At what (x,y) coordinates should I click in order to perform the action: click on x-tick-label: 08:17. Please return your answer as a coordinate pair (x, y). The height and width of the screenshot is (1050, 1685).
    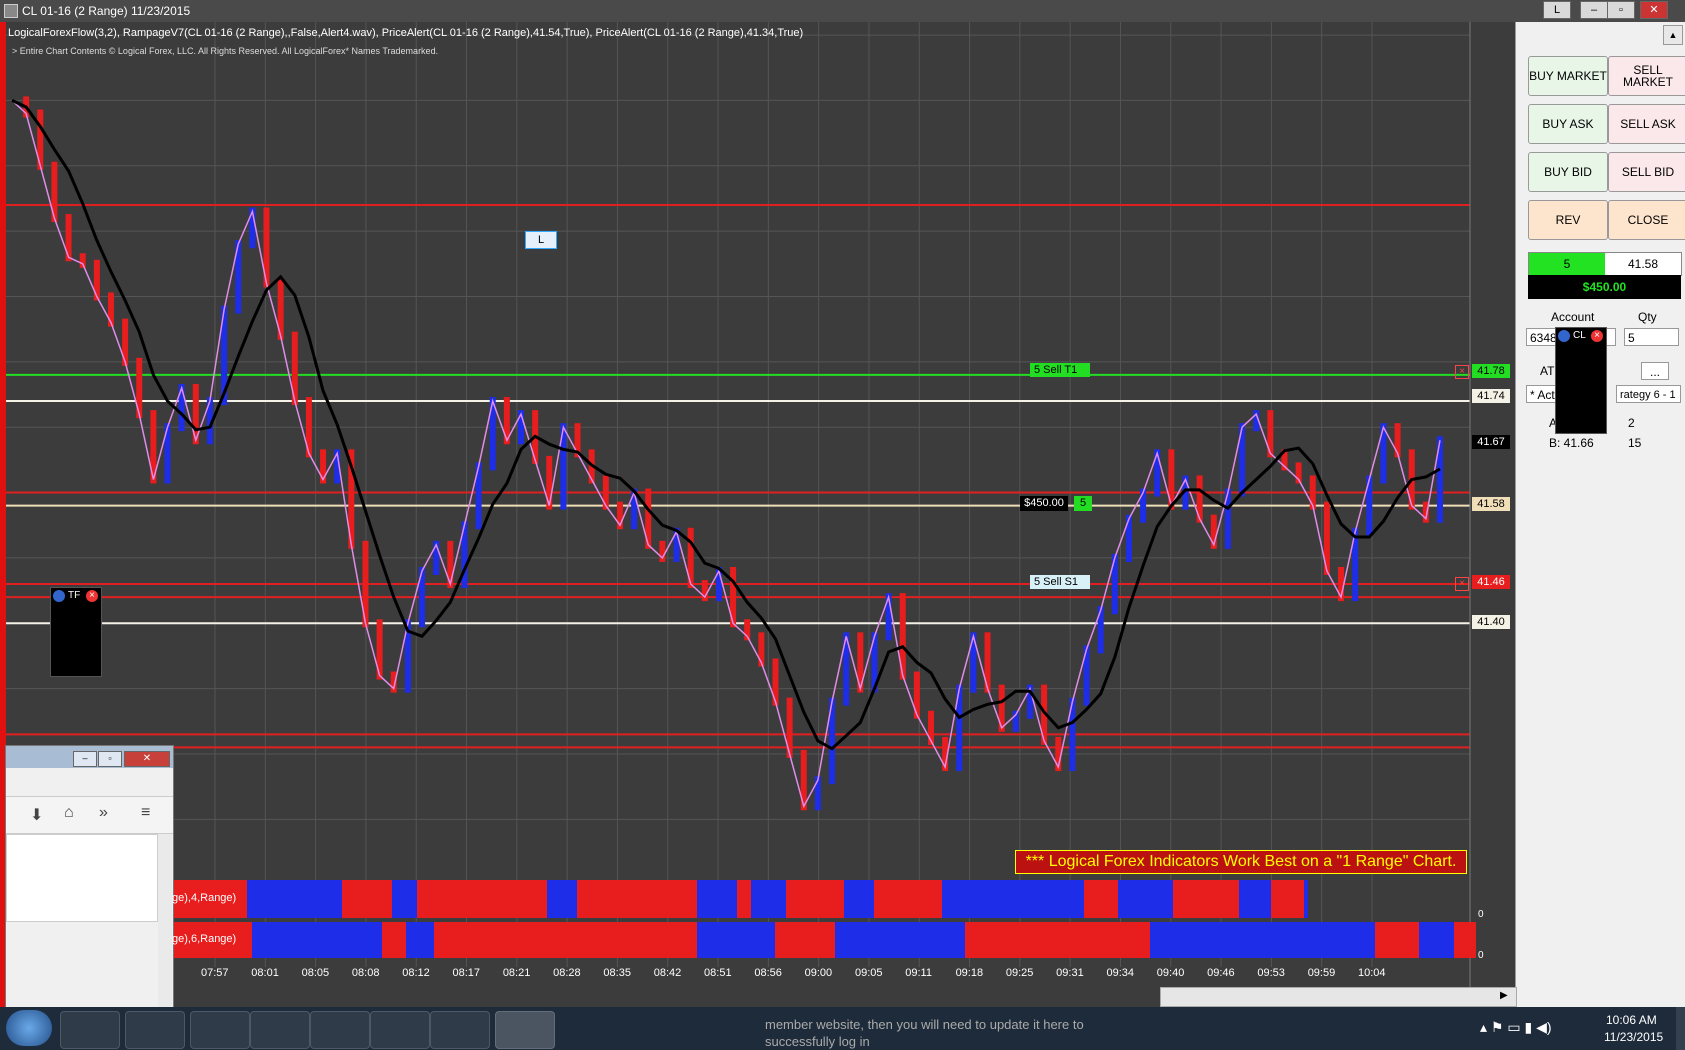
    Looking at the image, I should click on (467, 973).